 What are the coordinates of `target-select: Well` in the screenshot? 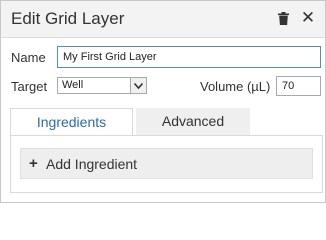 It's located at (102, 85).